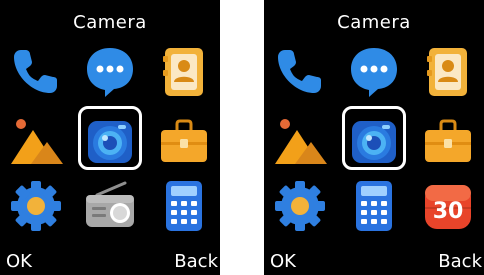 The height and width of the screenshot is (275, 484). Describe the element at coordinates (110, 206) in the screenshot. I see `radio-icon` at that location.